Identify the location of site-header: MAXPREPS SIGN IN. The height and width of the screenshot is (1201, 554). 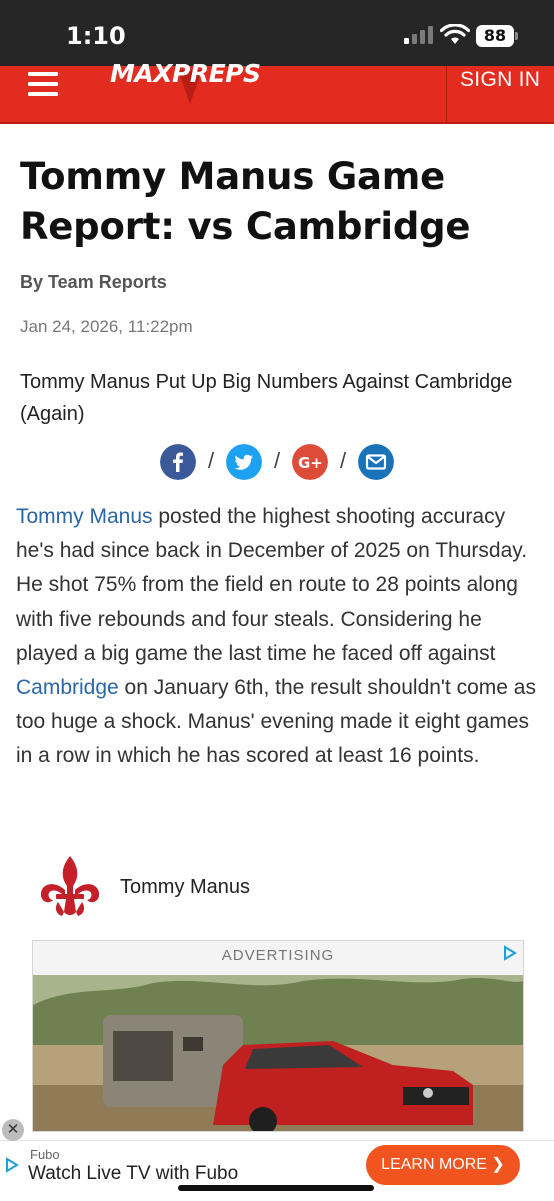
(277, 92).